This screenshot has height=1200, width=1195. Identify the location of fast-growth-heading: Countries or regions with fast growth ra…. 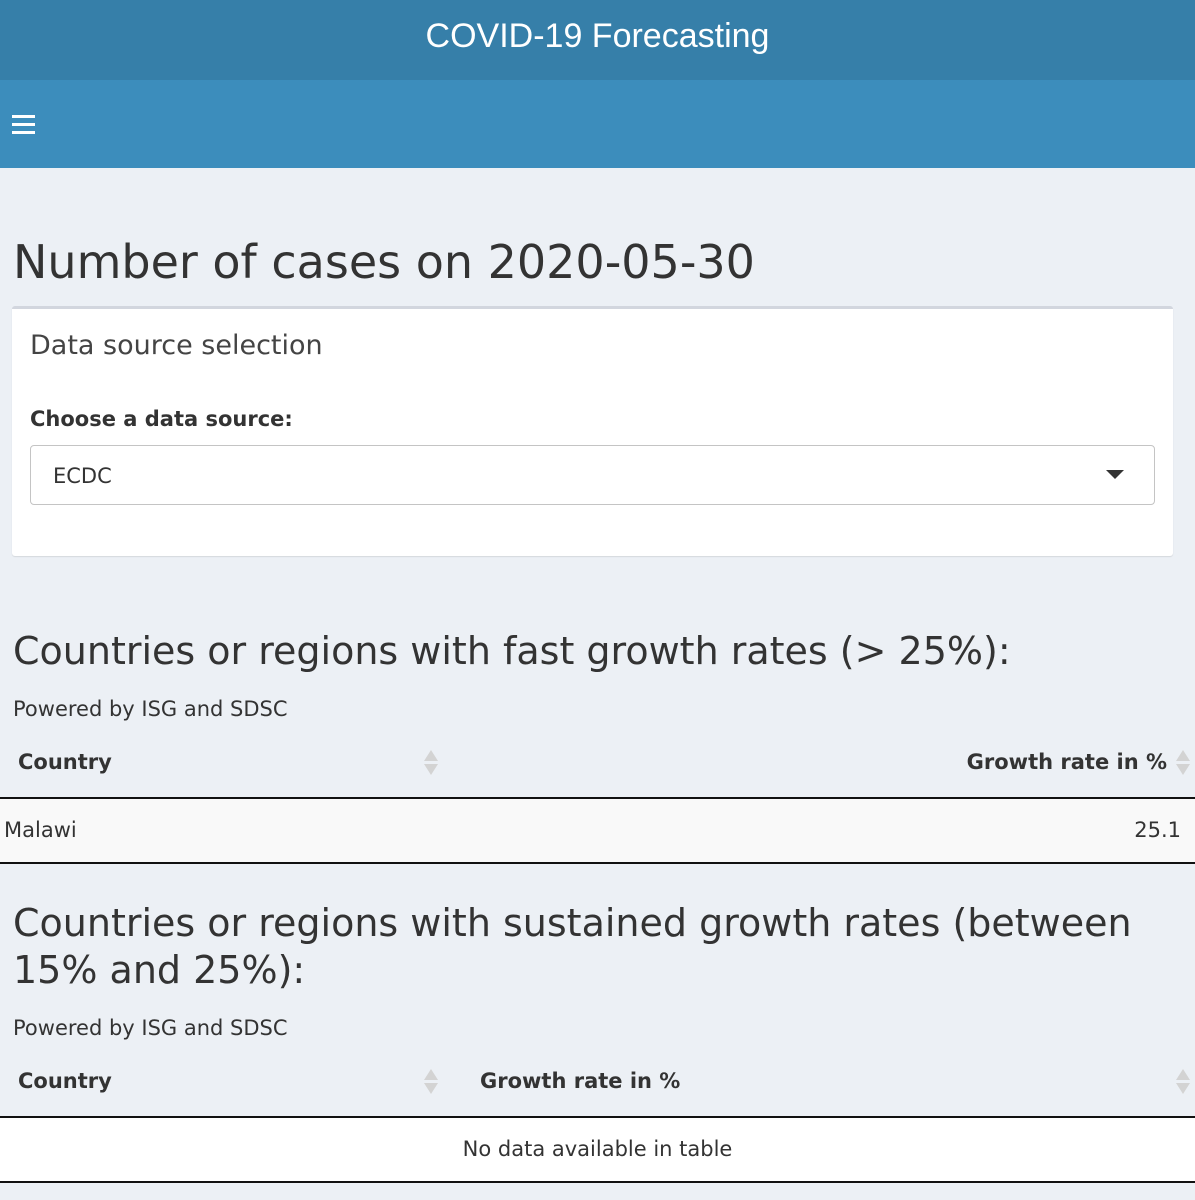
(512, 651).